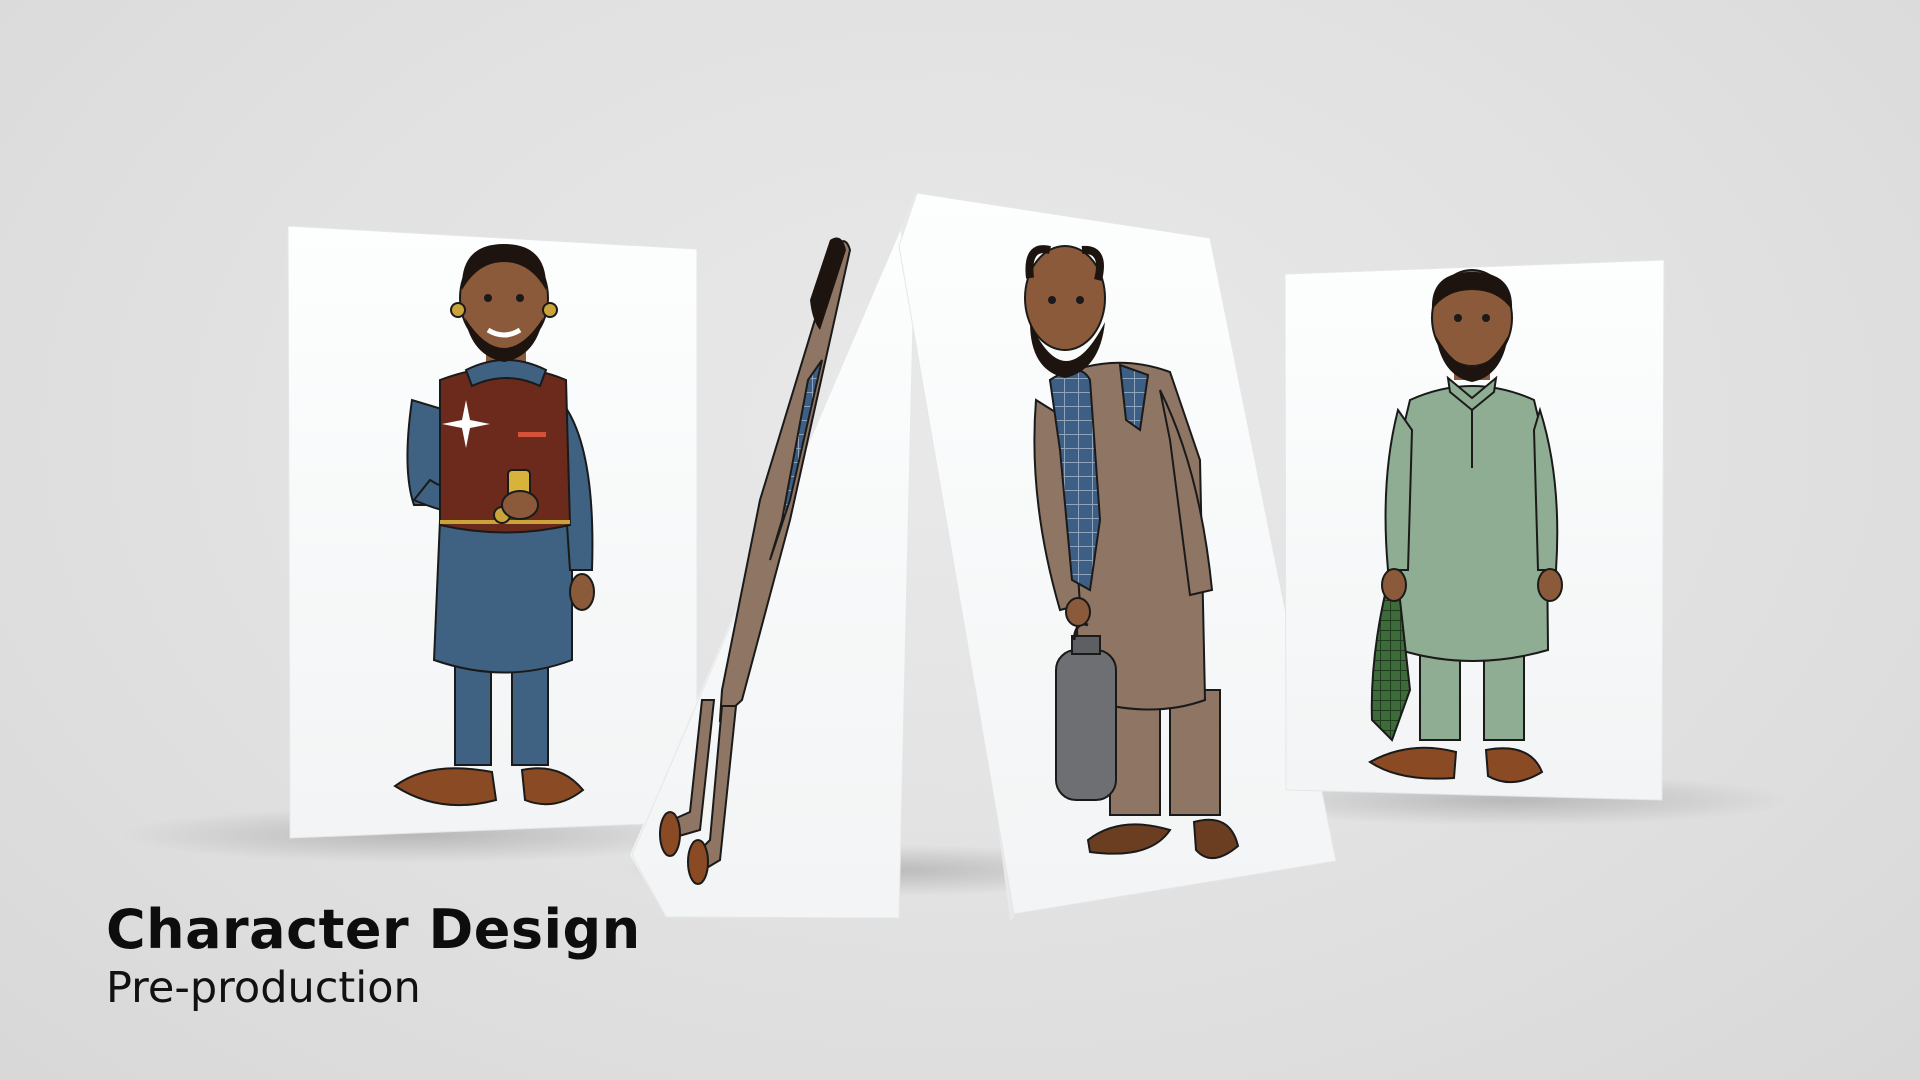 This screenshot has width=1920, height=1080. Describe the element at coordinates (263, 988) in the screenshot. I see `caption-subtitle: Pre-production` at that location.